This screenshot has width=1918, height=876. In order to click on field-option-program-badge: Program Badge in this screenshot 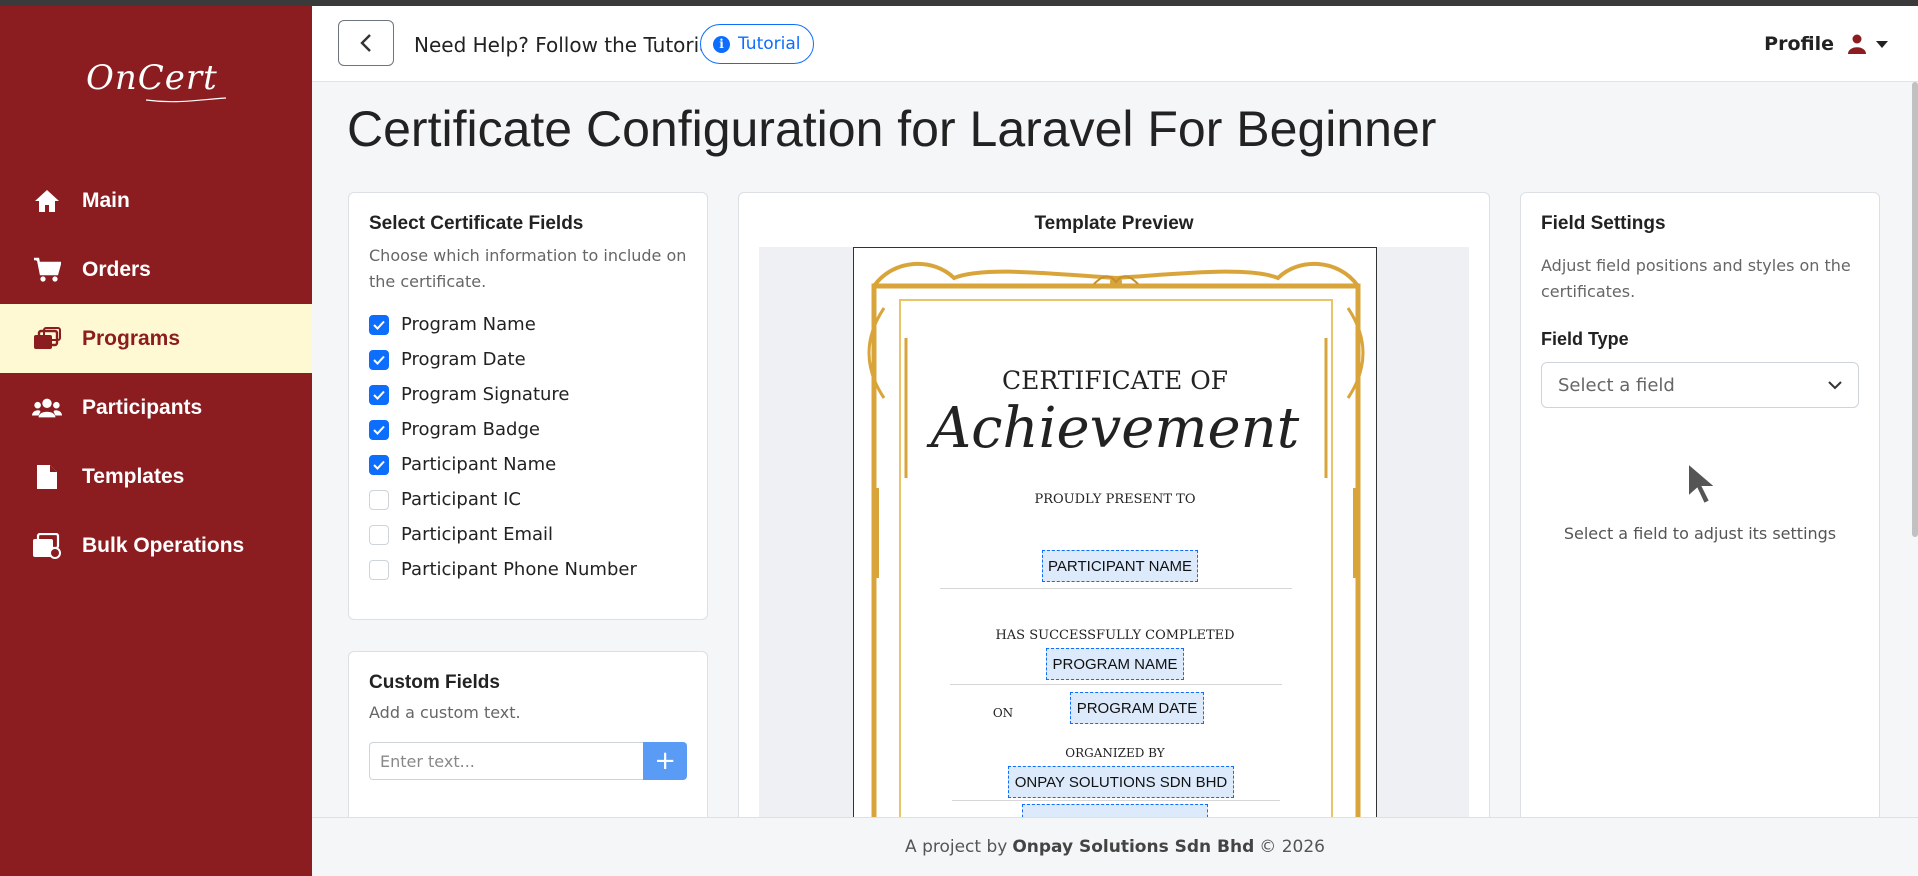, I will do `click(528, 429)`.